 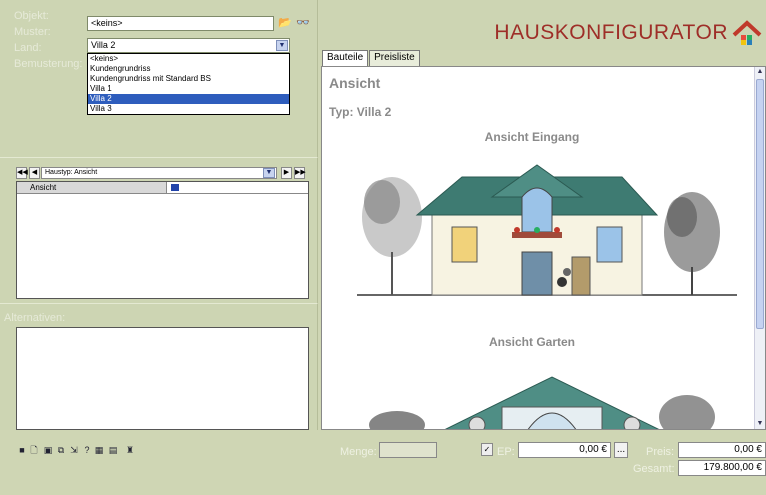 I want to click on scroll-up-icon: ▲, so click(x=760, y=72).